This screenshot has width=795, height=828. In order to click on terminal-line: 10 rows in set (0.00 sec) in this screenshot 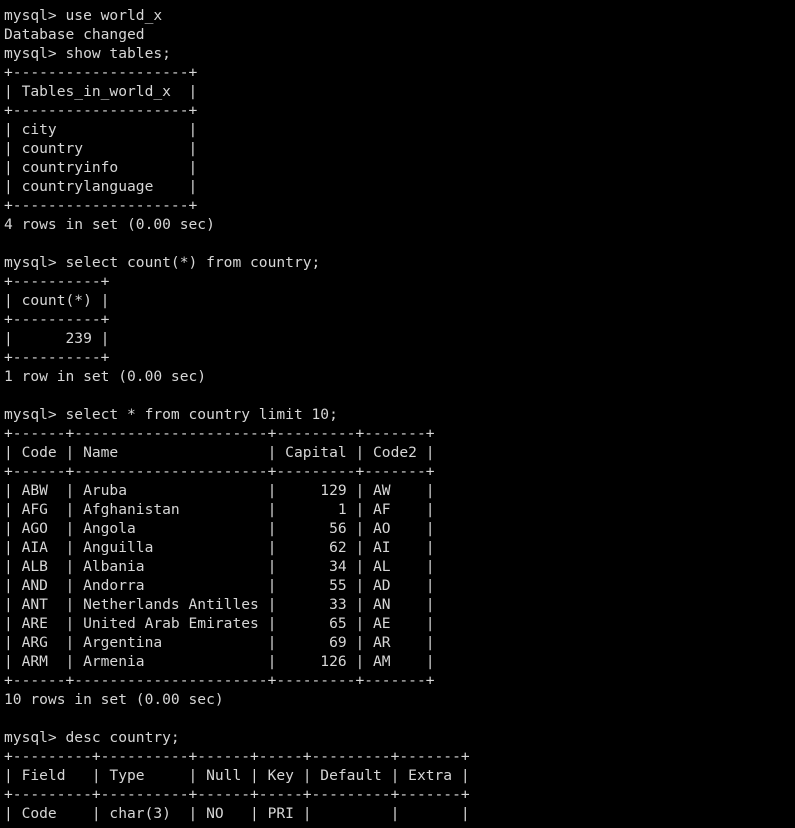, I will do `click(114, 699)`.